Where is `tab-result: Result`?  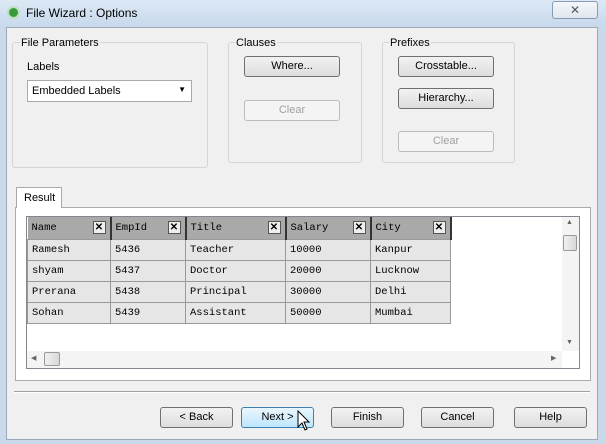 tab-result: Result is located at coordinates (39, 197).